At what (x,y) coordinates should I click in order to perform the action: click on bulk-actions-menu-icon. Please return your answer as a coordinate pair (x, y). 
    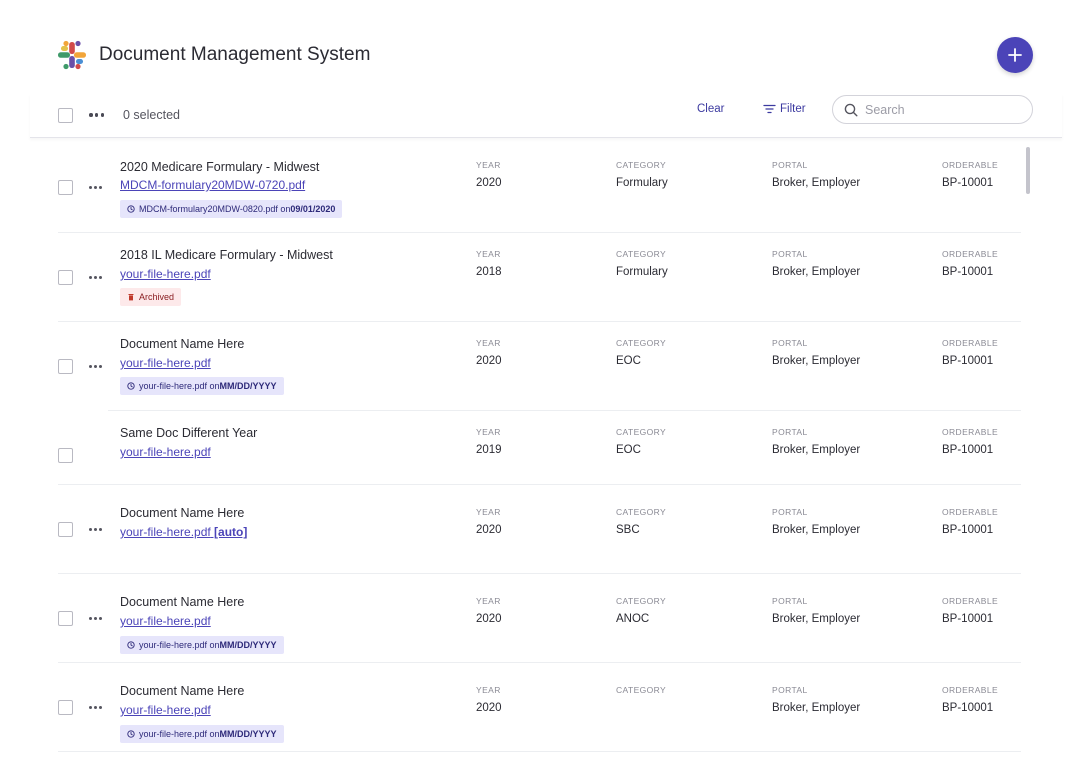
    Looking at the image, I should click on (96, 115).